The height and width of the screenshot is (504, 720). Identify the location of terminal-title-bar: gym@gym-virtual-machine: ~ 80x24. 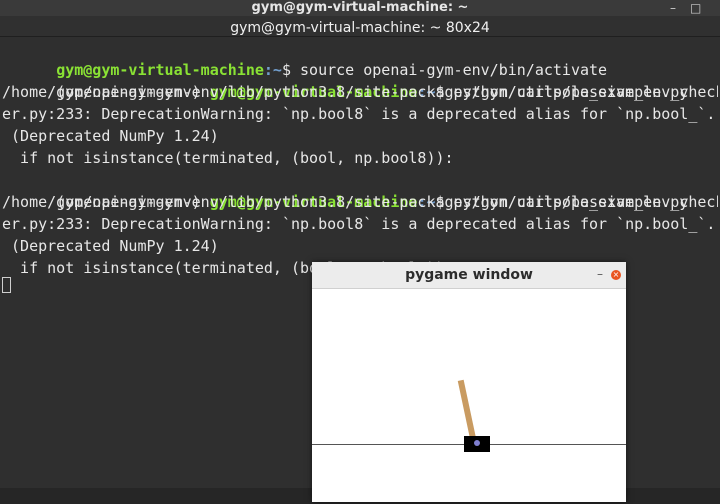
(360, 26).